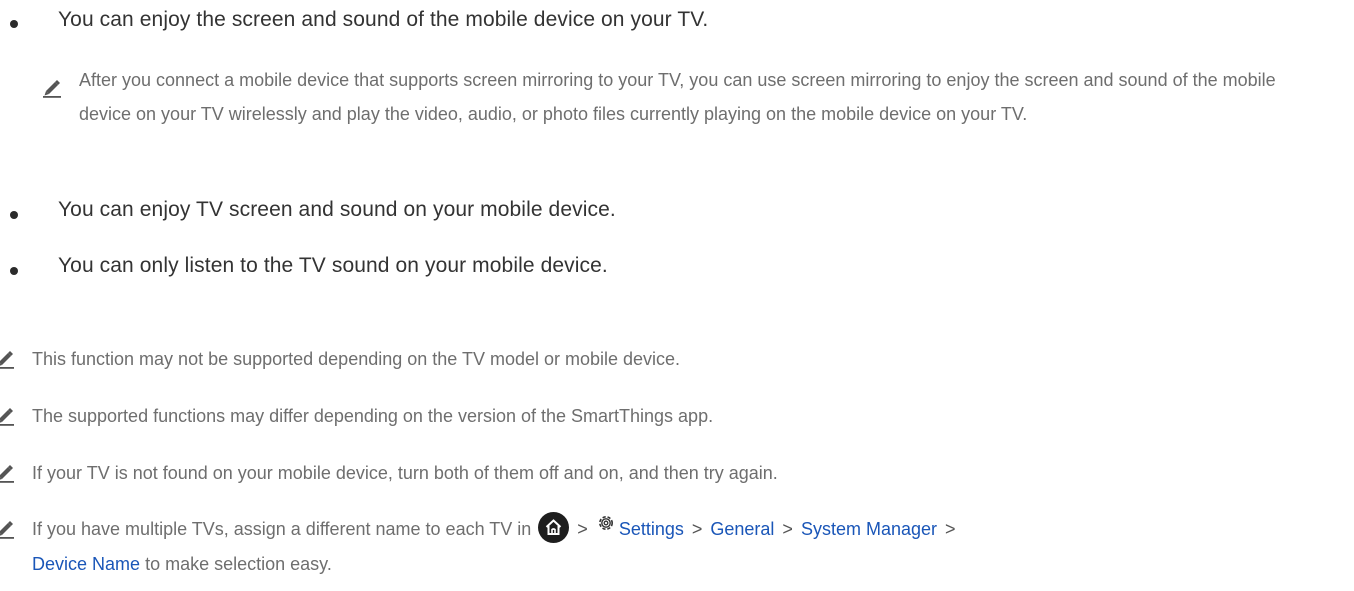  I want to click on home-icon, so click(554, 527).